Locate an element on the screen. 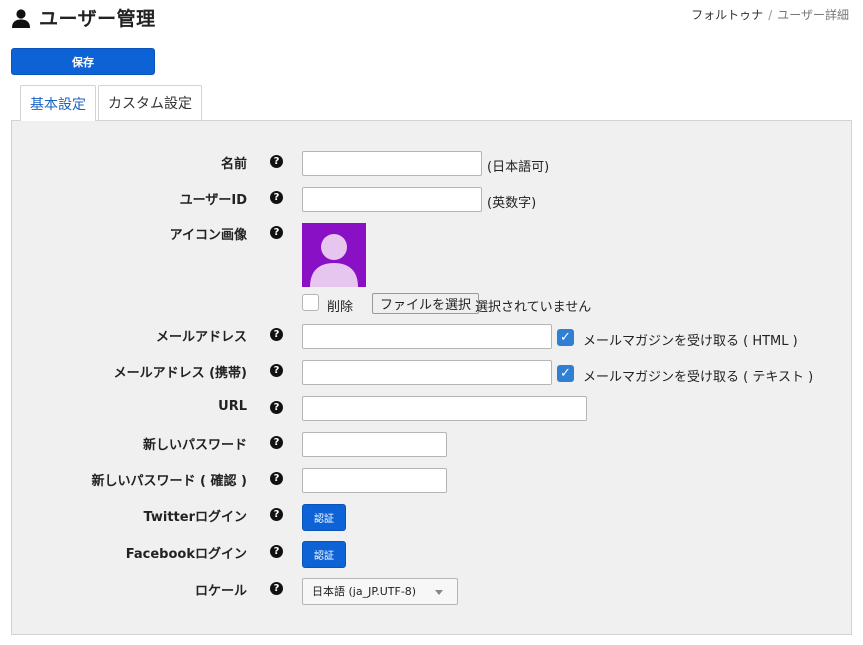 Image resolution: width=863 pixels, height=645 pixels. email-input is located at coordinates (427, 336).